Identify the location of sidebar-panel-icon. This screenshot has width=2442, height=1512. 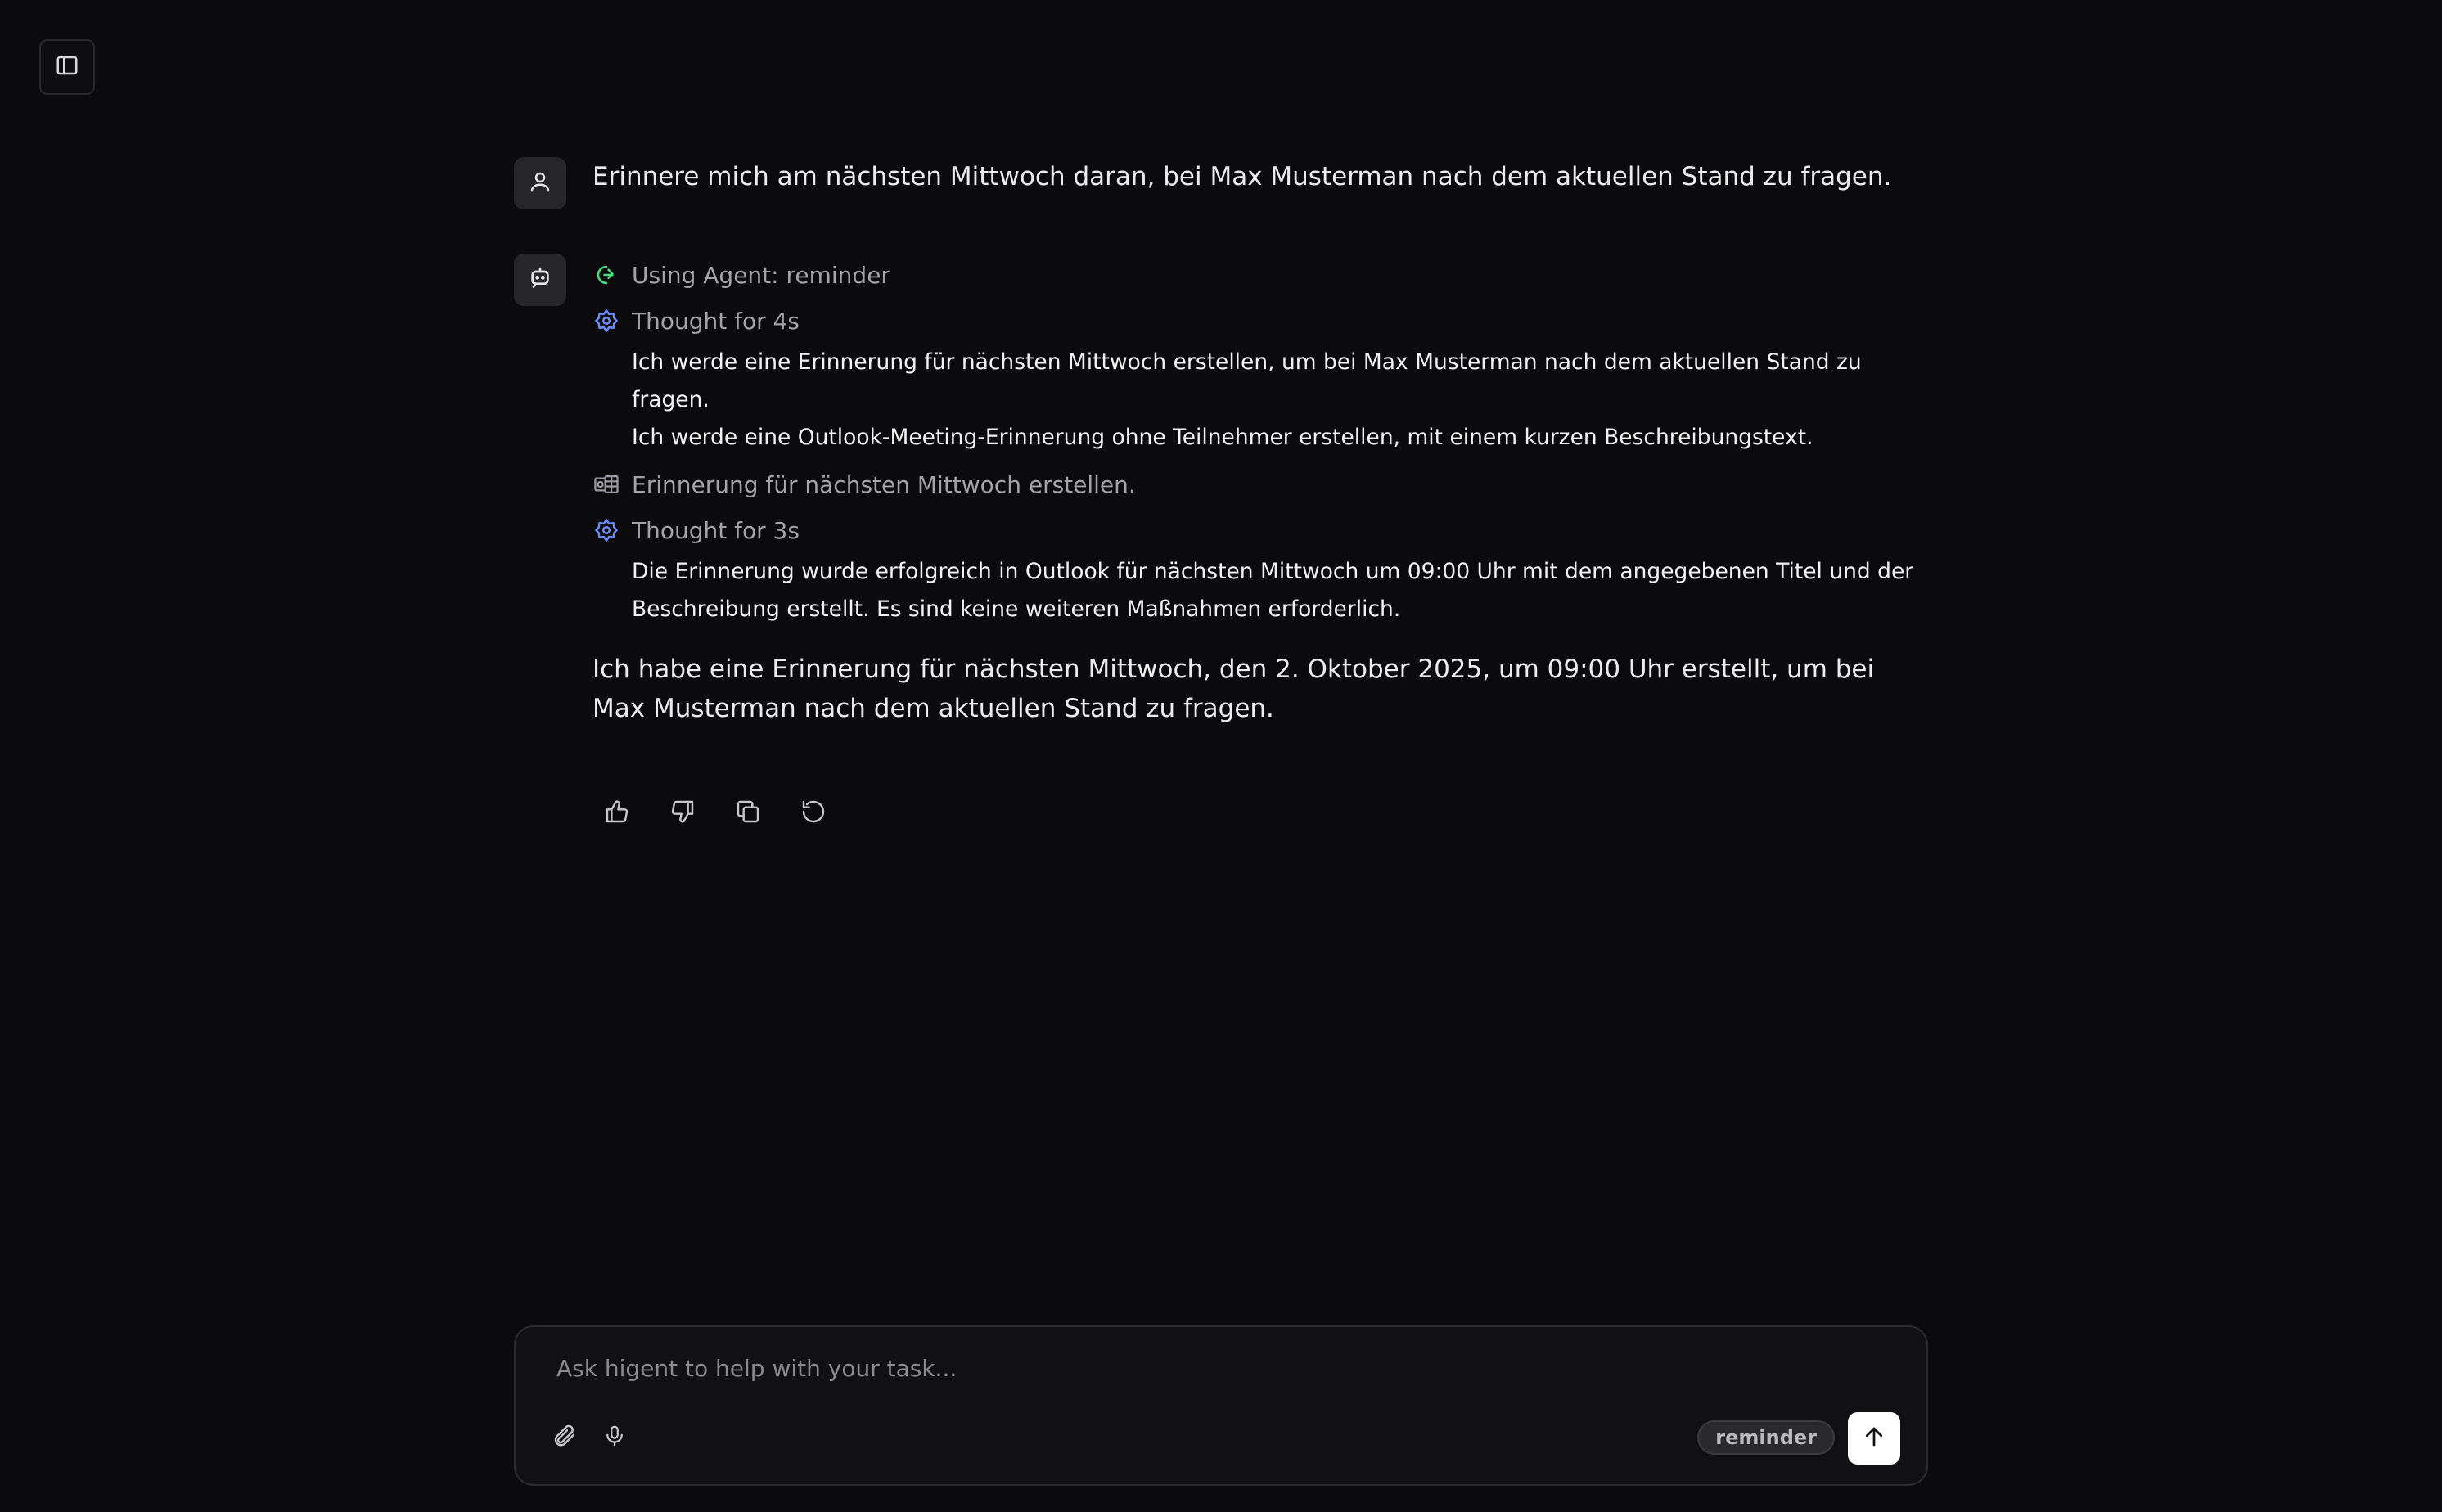
(67, 67).